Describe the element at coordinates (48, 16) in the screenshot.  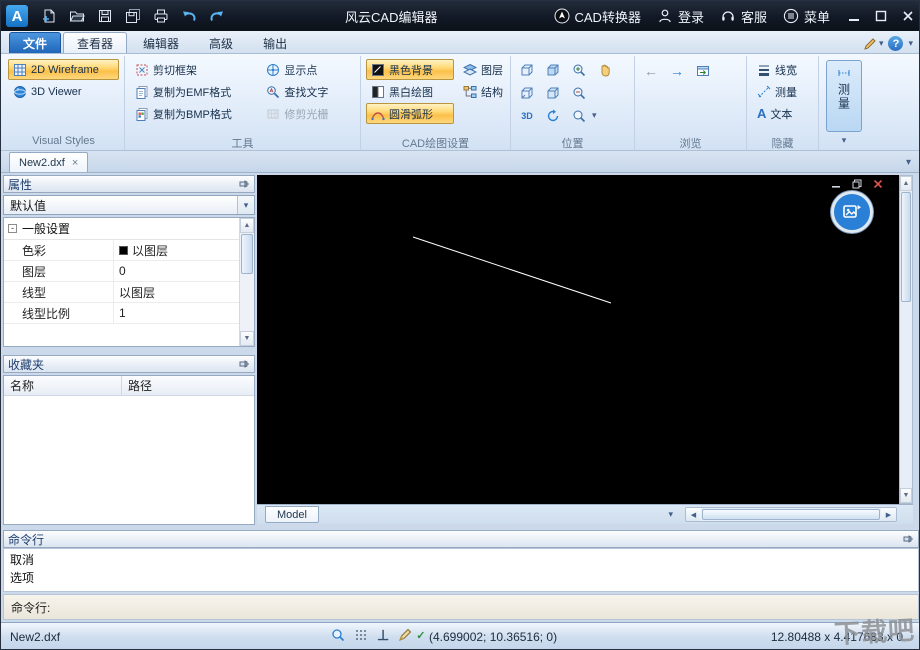
I see `new-file-button` at that location.